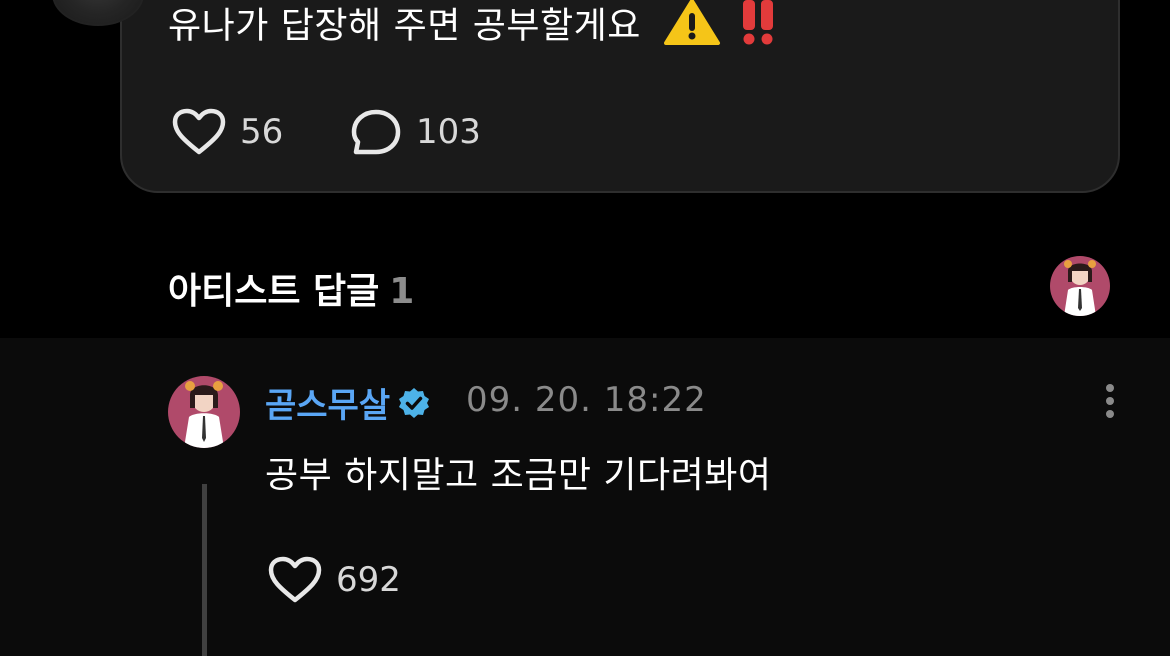  What do you see at coordinates (518, 475) in the screenshot?
I see `reply-text: 공부 하지말고 조금만 기다려봐여` at bounding box center [518, 475].